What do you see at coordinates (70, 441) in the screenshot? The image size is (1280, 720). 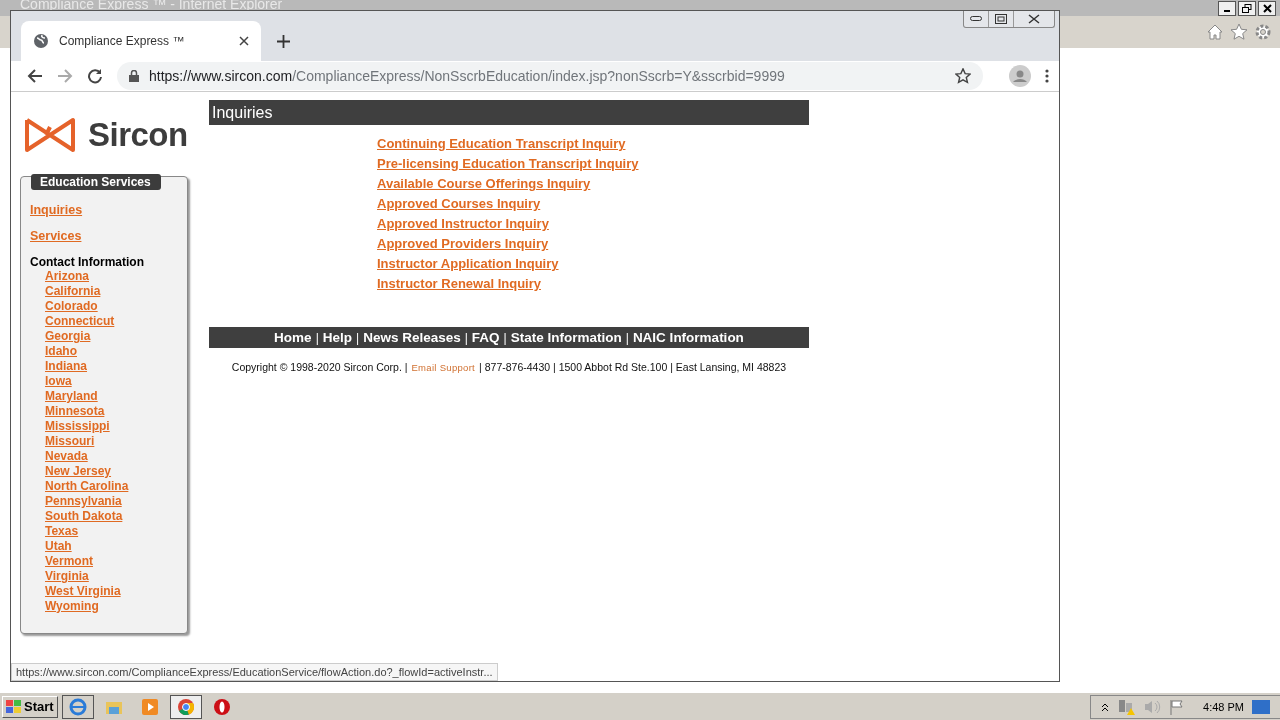 I see `state-link: Missouri` at bounding box center [70, 441].